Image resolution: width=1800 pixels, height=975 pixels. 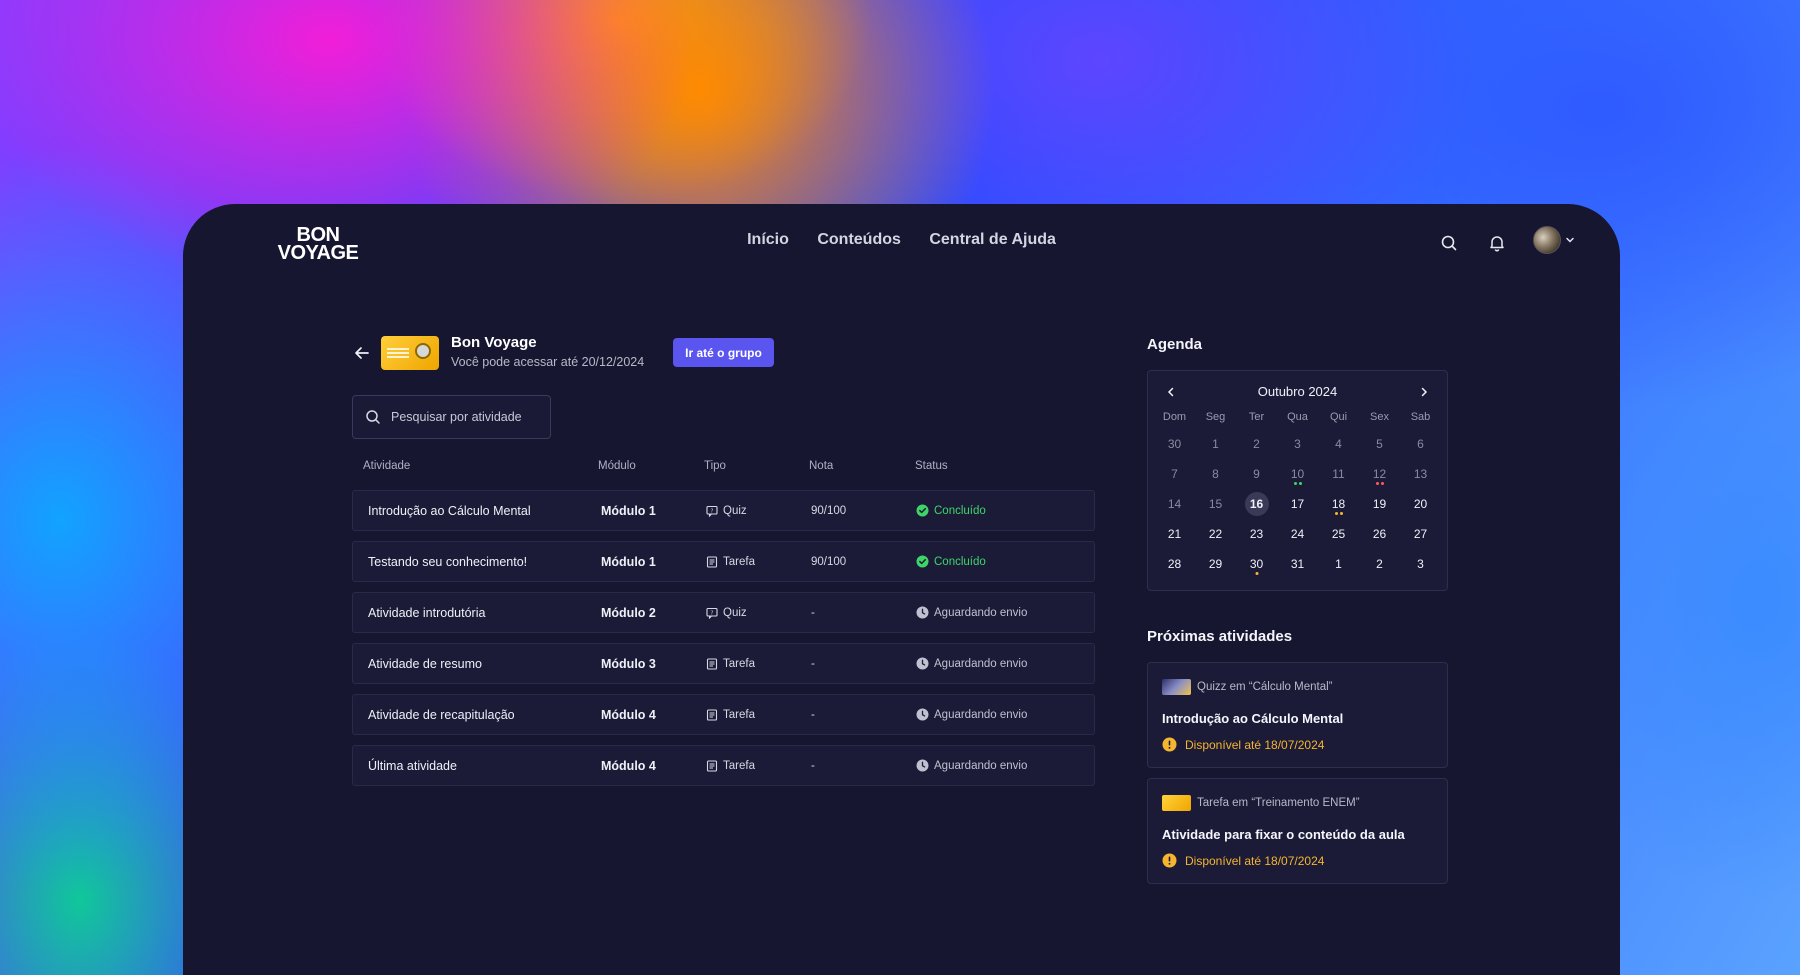 What do you see at coordinates (768, 240) in the screenshot?
I see `nav-inicio: Início` at bounding box center [768, 240].